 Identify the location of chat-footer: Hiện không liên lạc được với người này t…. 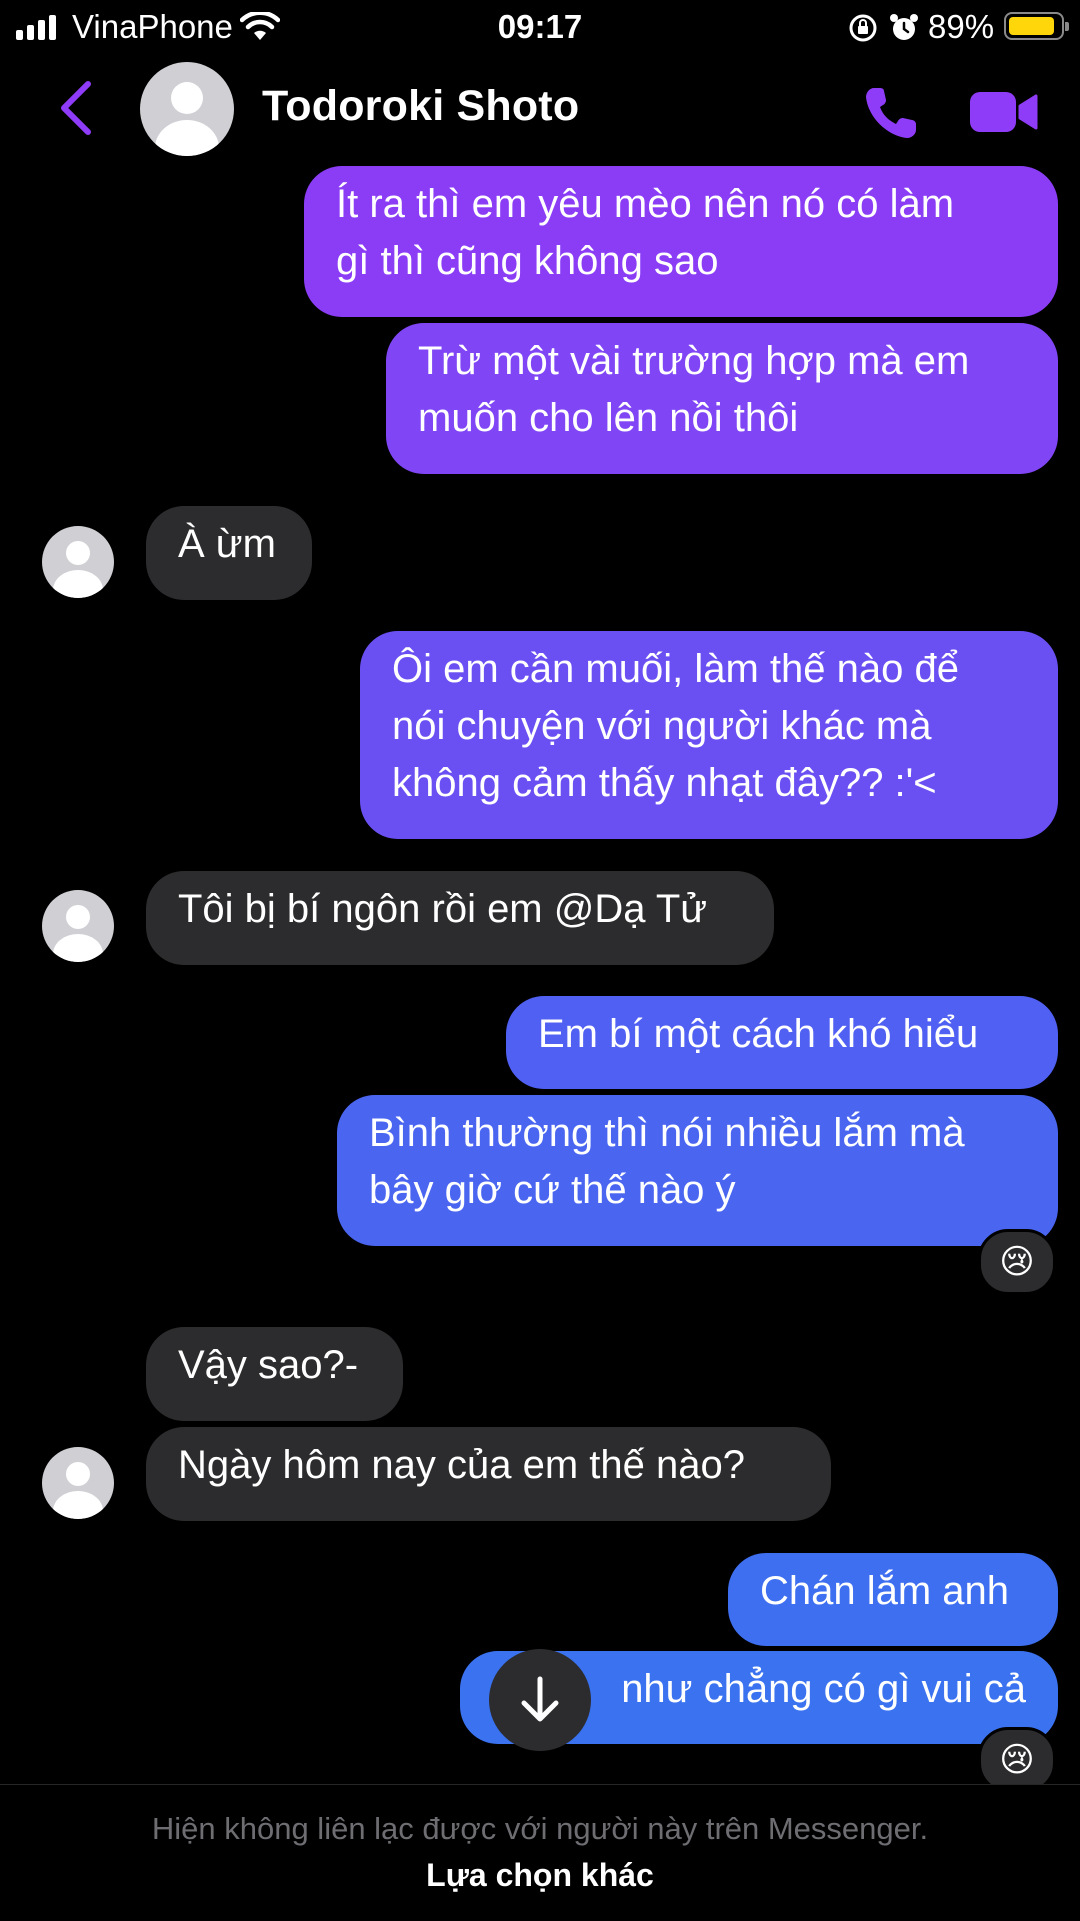
(540, 1852).